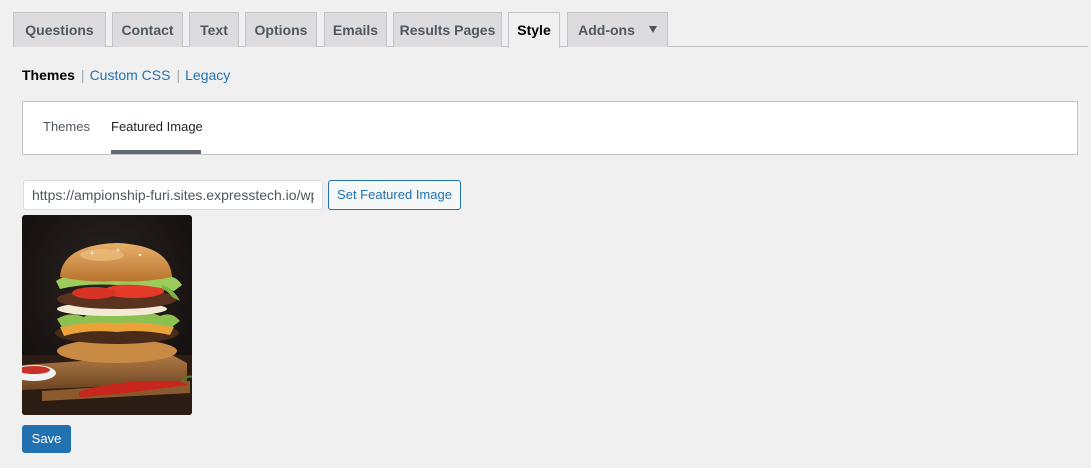 The height and width of the screenshot is (468, 1091). I want to click on tab-questions: Questions, so click(59, 29).